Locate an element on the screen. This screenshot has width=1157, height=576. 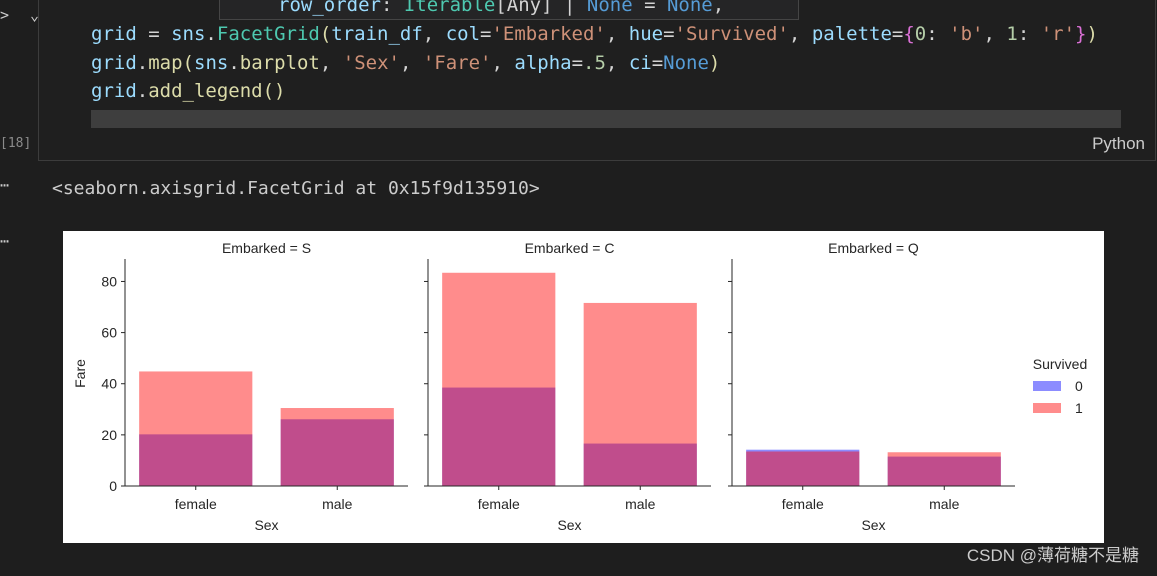
code-token: 'r' is located at coordinates (1058, 34).